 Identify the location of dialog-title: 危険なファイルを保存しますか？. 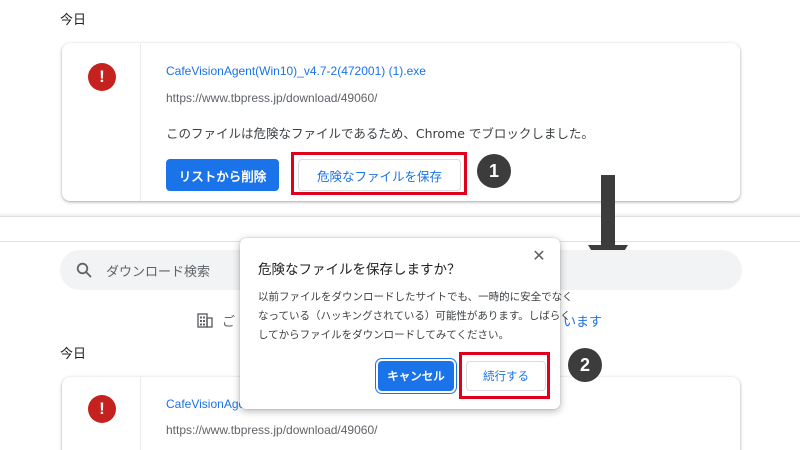
(359, 270).